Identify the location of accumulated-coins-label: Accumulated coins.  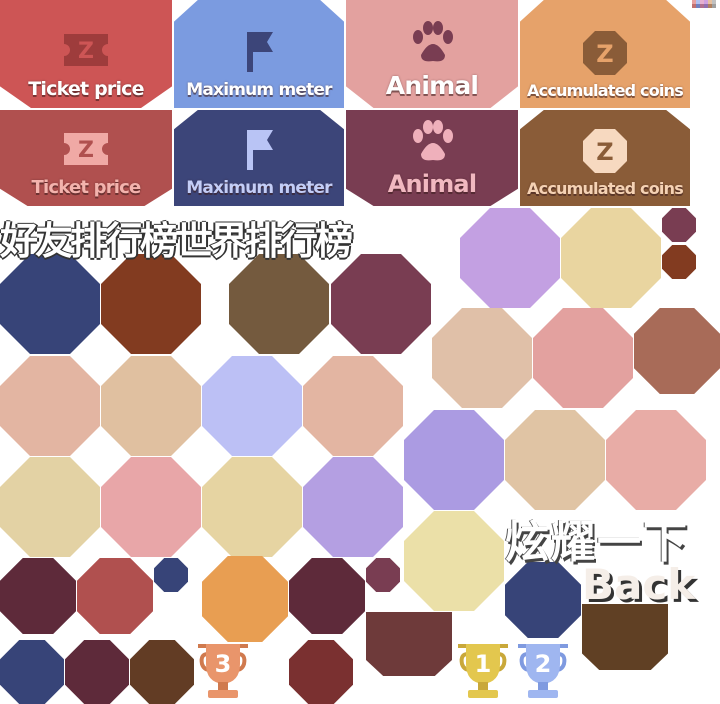
(605, 90).